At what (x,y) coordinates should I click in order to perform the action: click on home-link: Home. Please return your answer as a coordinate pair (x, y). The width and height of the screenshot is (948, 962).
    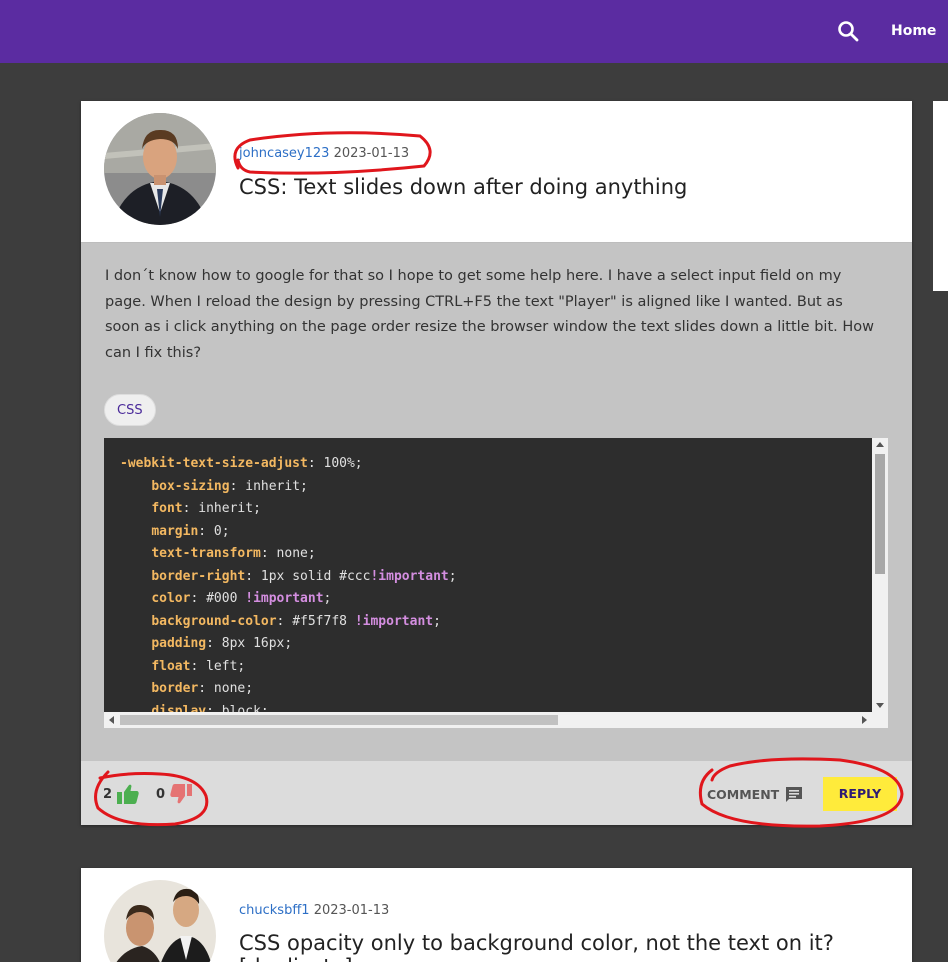
    Looking at the image, I should click on (913, 31).